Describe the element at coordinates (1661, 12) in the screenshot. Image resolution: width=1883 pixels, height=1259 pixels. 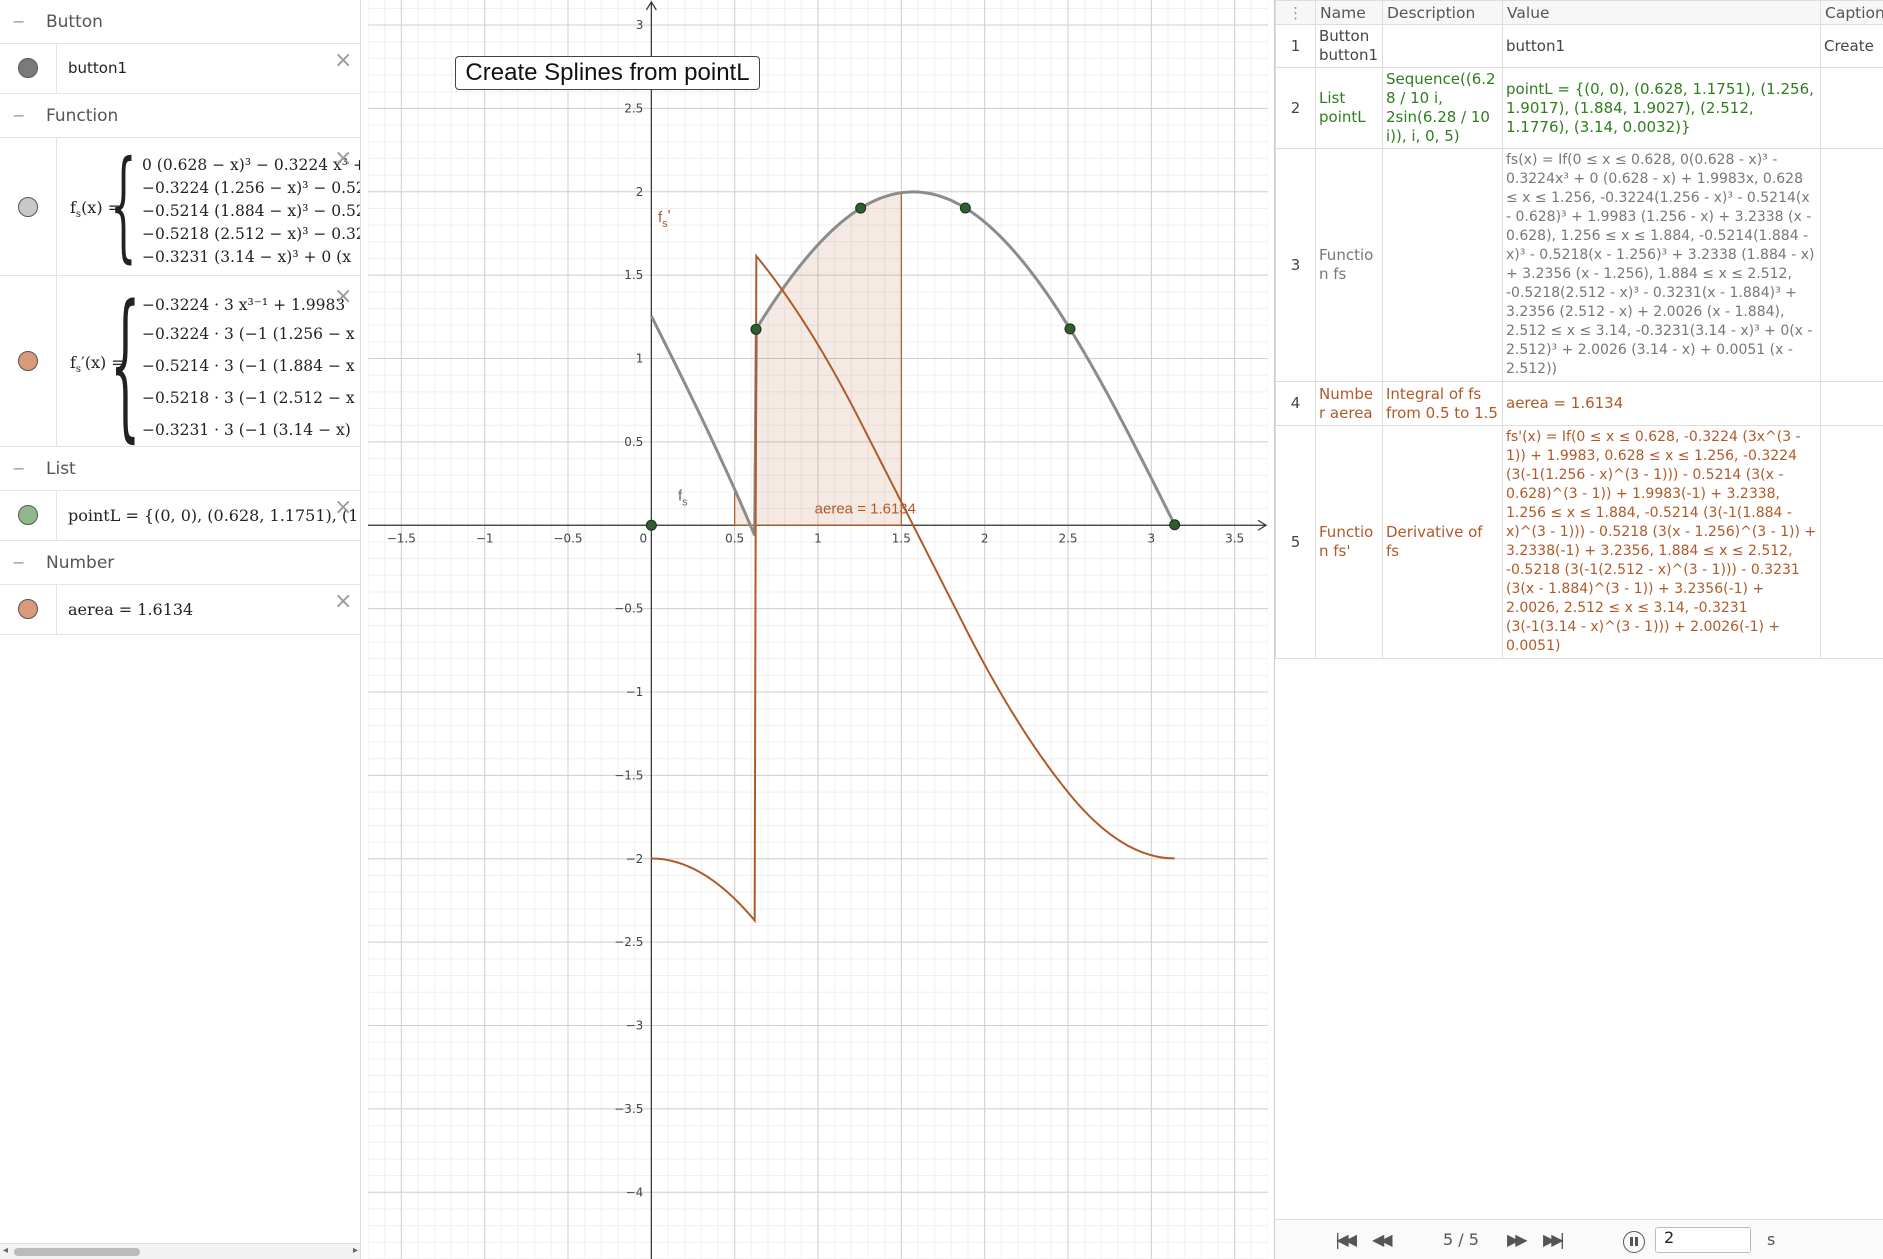
I see `header-value: Value` at that location.